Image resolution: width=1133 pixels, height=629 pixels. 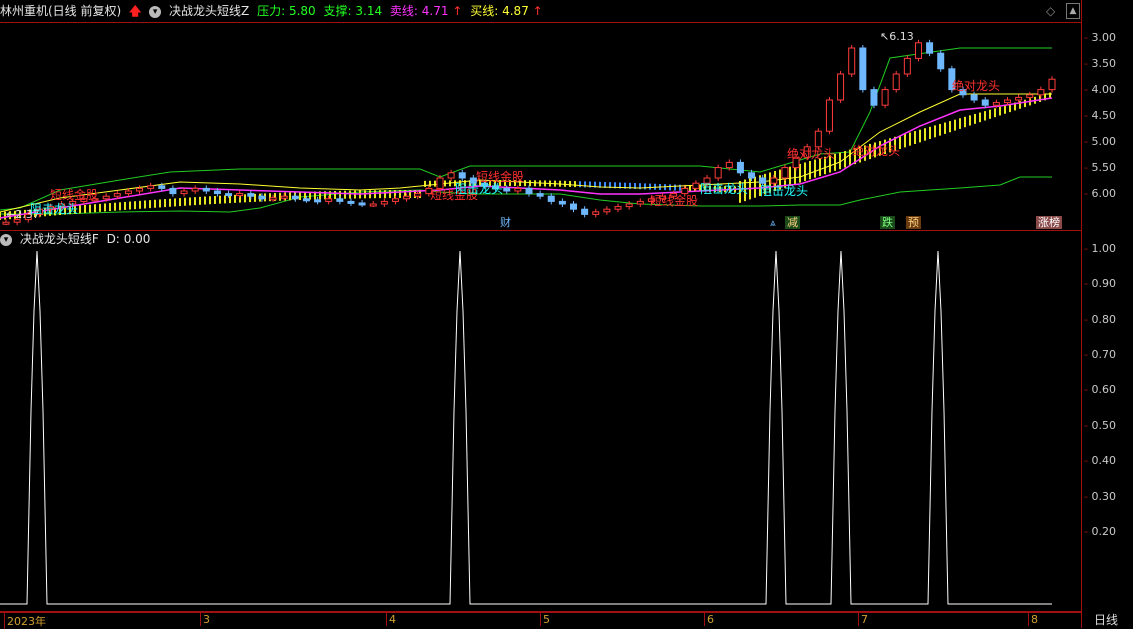 I want to click on buy-value: 4.87, so click(x=515, y=11).